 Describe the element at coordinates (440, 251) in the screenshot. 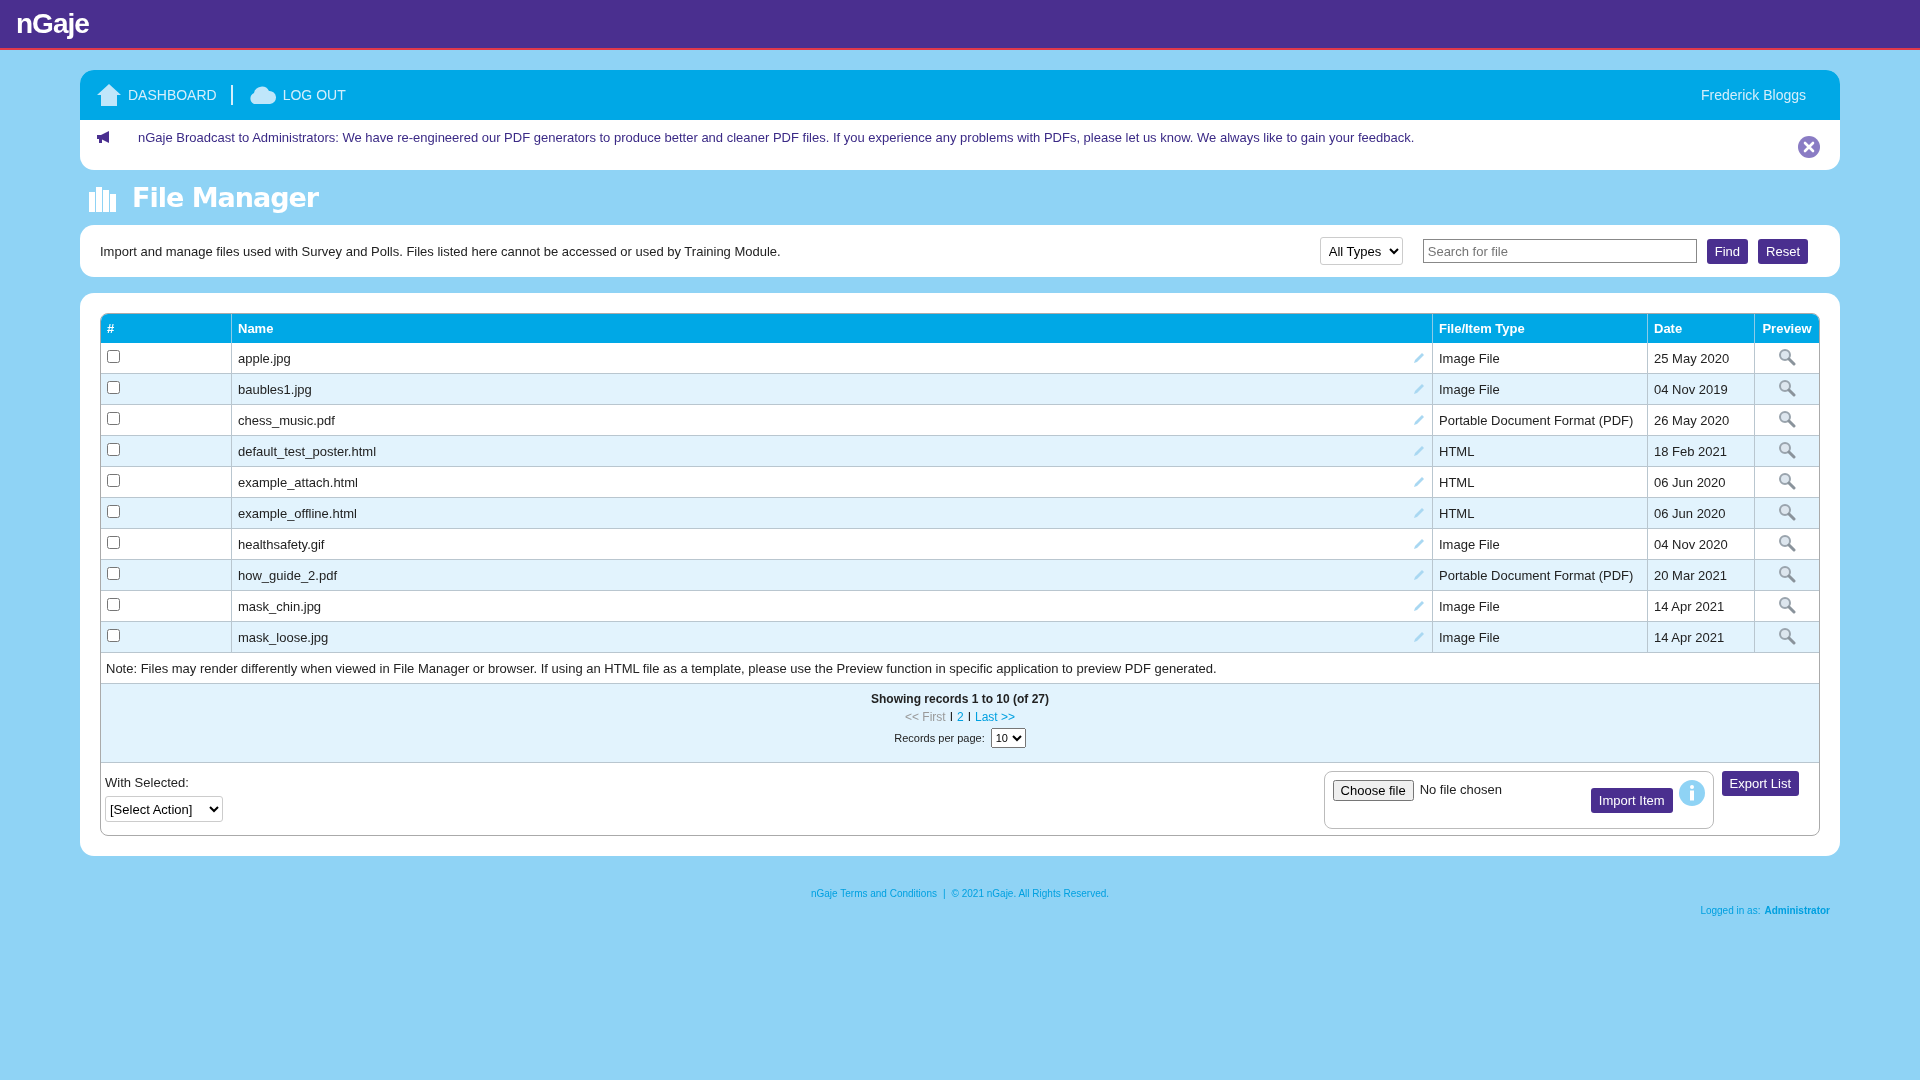

I see `description-text: Import and manage files used with Survey and Polls. Files listed here cannot be accessed or used by Training Module.` at that location.